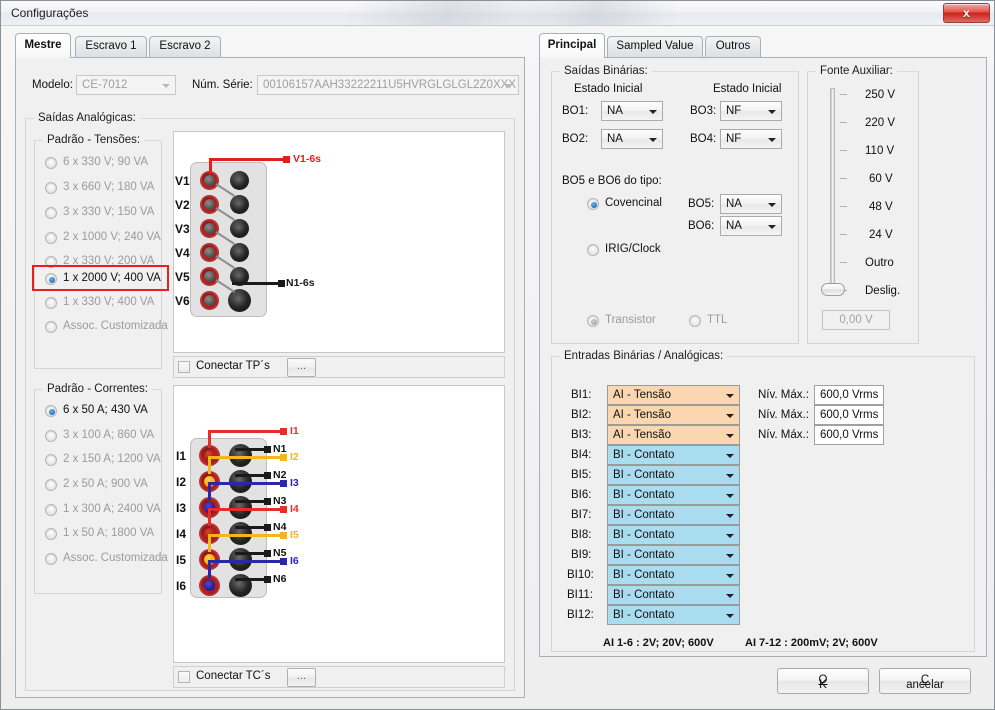 This screenshot has width=995, height=710. Describe the element at coordinates (572, 45) in the screenshot. I see `tab-principal: Principal` at that location.